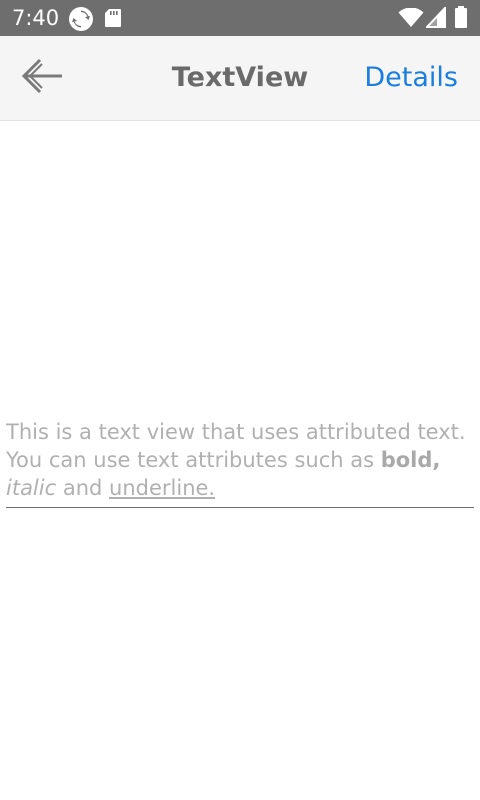 This screenshot has height=800, width=480. Describe the element at coordinates (240, 507) in the screenshot. I see `text-view-bottom-border` at that location.